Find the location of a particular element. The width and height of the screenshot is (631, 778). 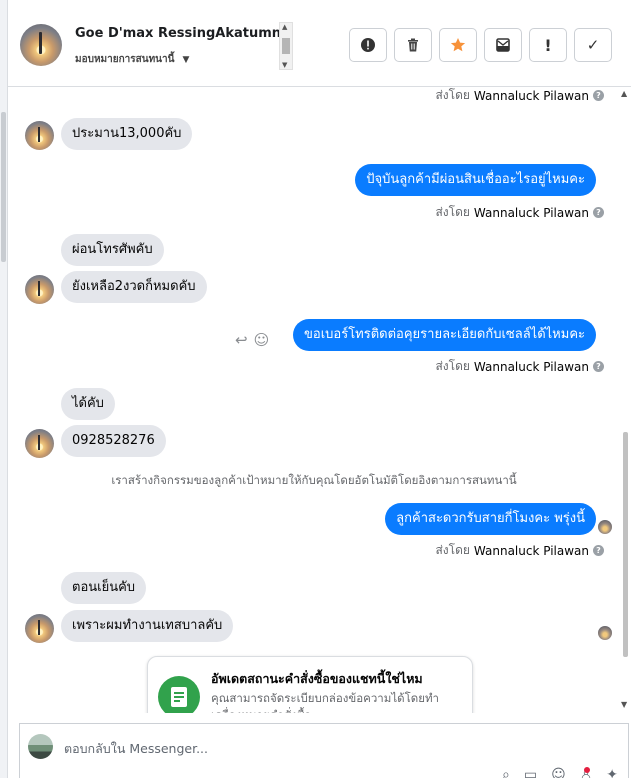

trash-icon is located at coordinates (413, 45).